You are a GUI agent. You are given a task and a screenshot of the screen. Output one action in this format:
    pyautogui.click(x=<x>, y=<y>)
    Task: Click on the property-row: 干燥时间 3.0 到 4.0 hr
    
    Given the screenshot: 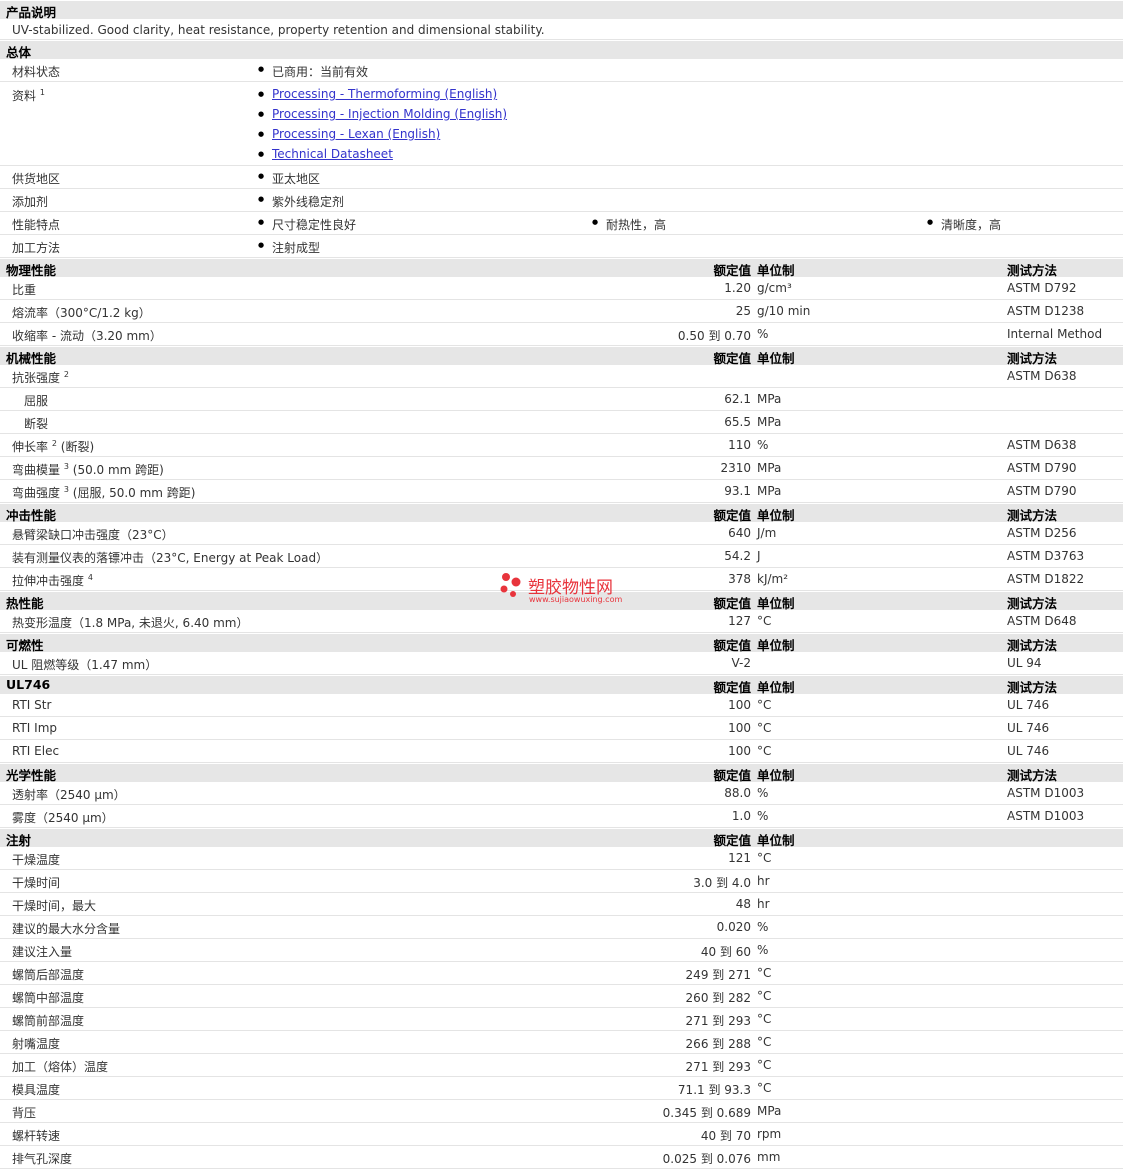 What is the action you would take?
    pyautogui.click(x=561, y=881)
    